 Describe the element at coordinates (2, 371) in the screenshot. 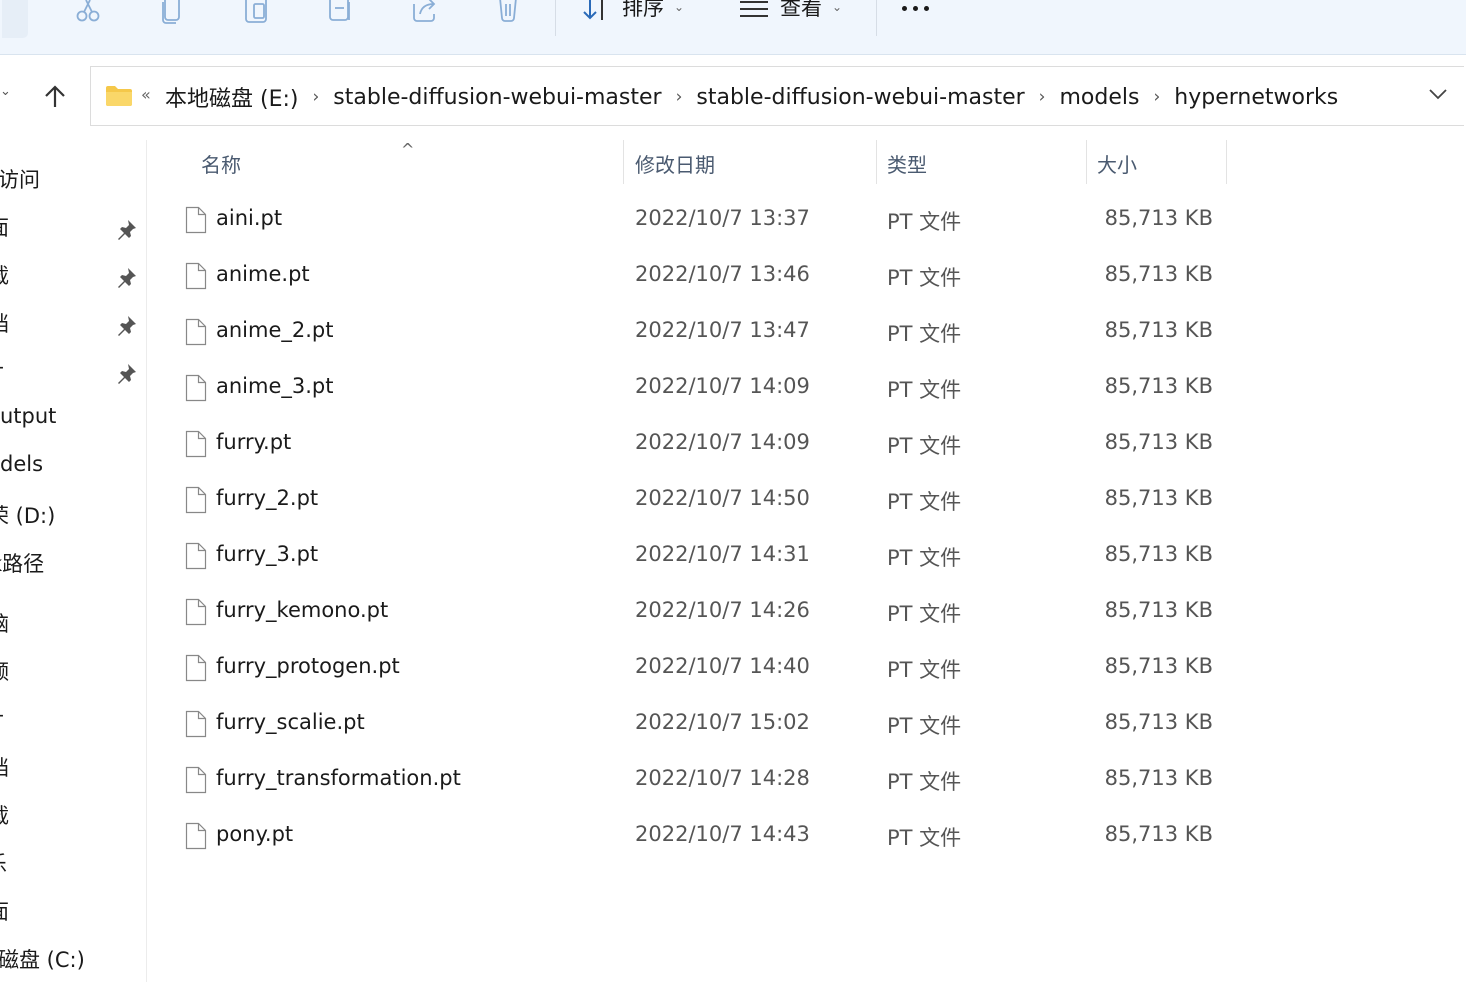

I see `sidebar-item-label: 片` at that location.